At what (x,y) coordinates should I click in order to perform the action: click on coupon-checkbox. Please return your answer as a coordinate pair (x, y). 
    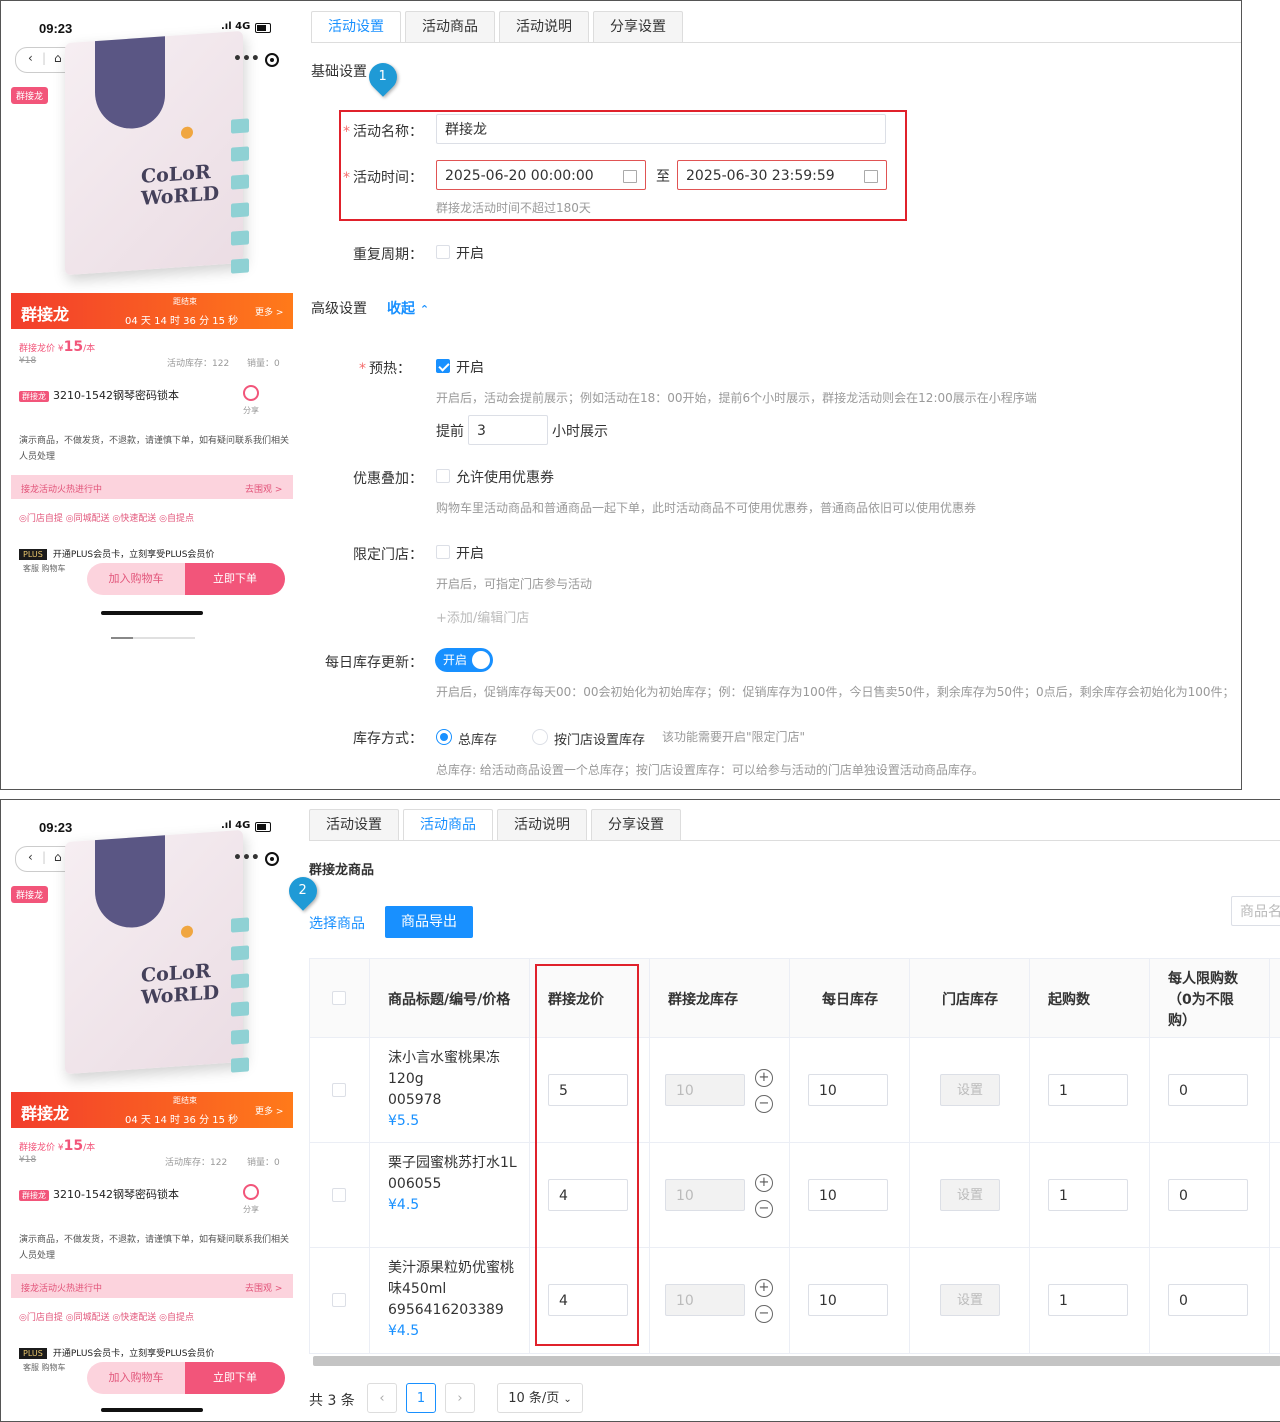
    Looking at the image, I should click on (443, 476).